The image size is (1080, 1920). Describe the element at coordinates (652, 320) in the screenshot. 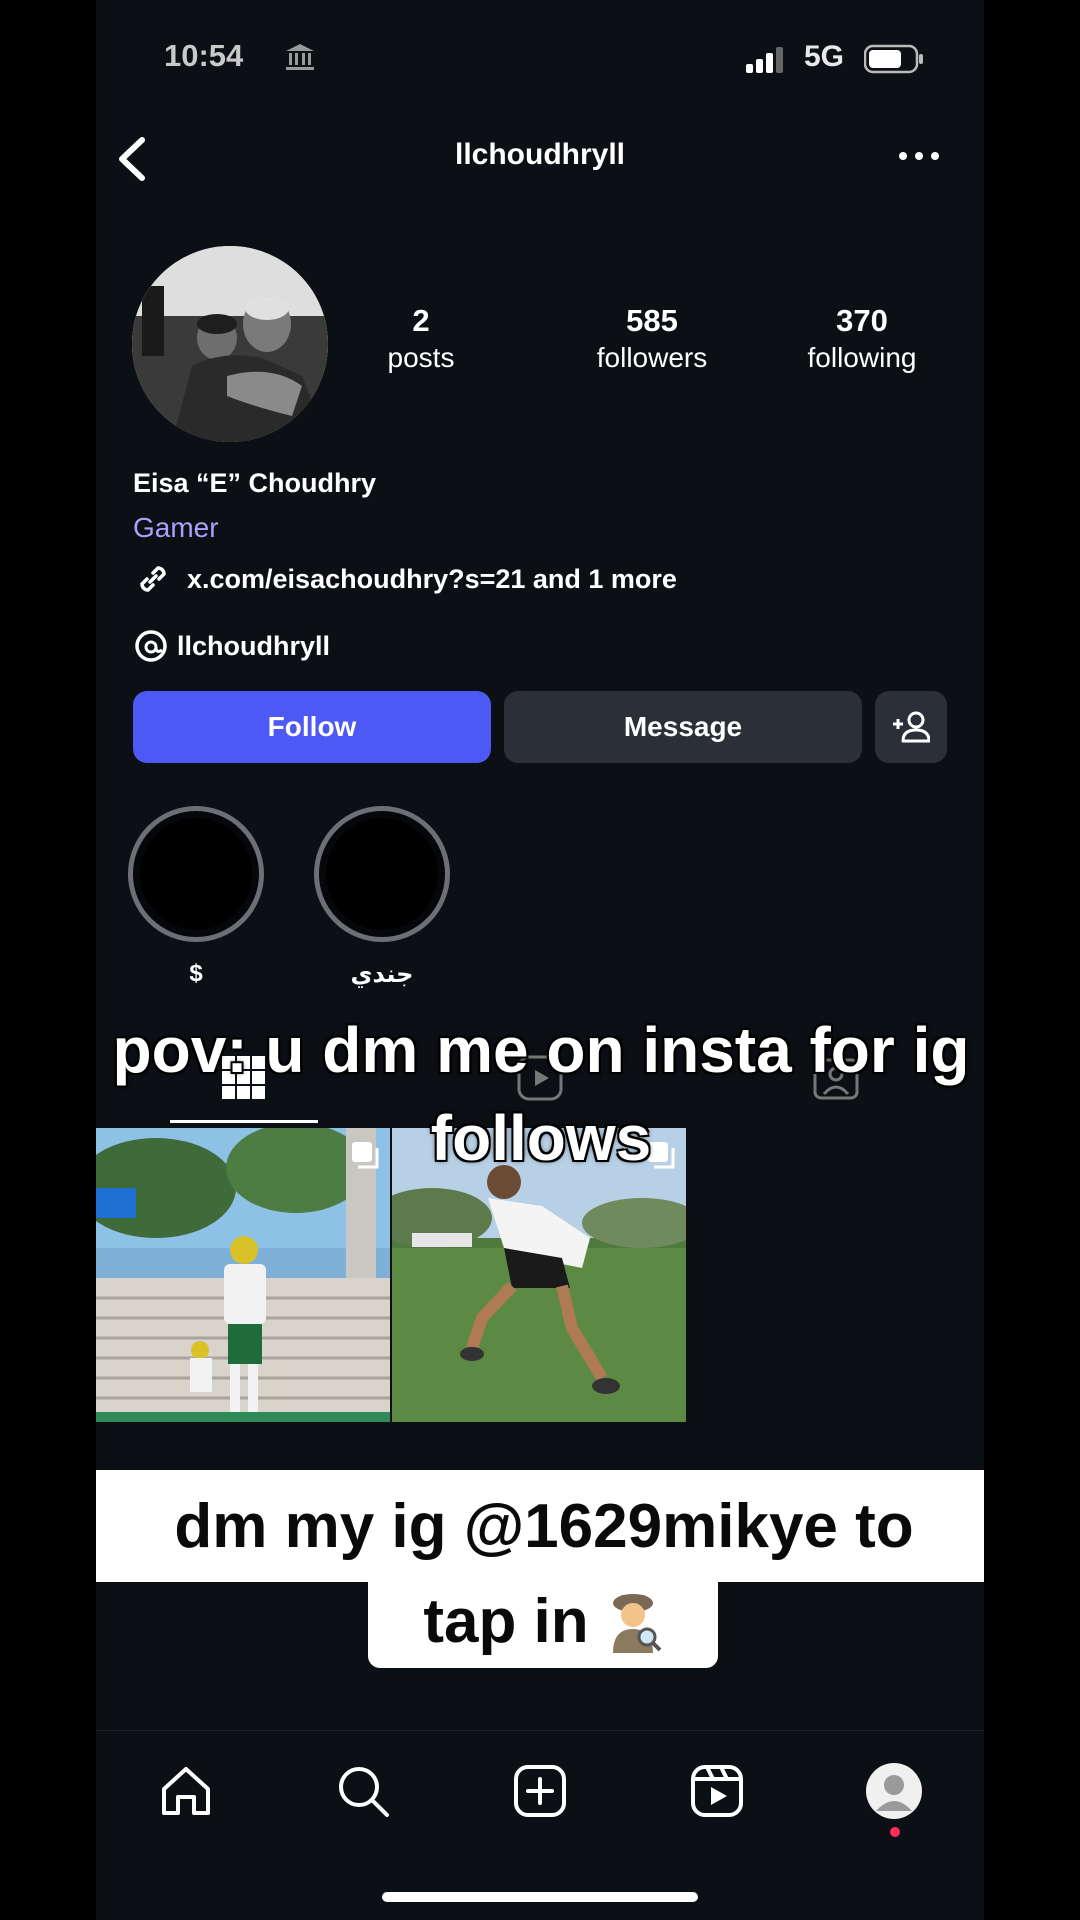

I see `followers-number: 585` at that location.